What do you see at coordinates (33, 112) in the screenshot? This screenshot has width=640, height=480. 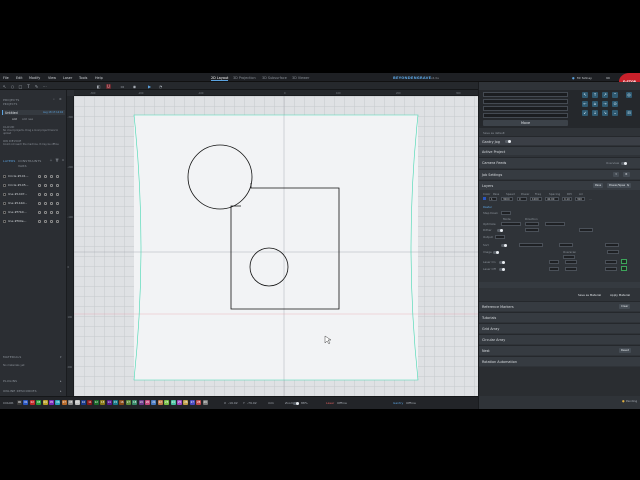 I see `project-item-untitled: Untitled Aug 18 17:14:04` at bounding box center [33, 112].